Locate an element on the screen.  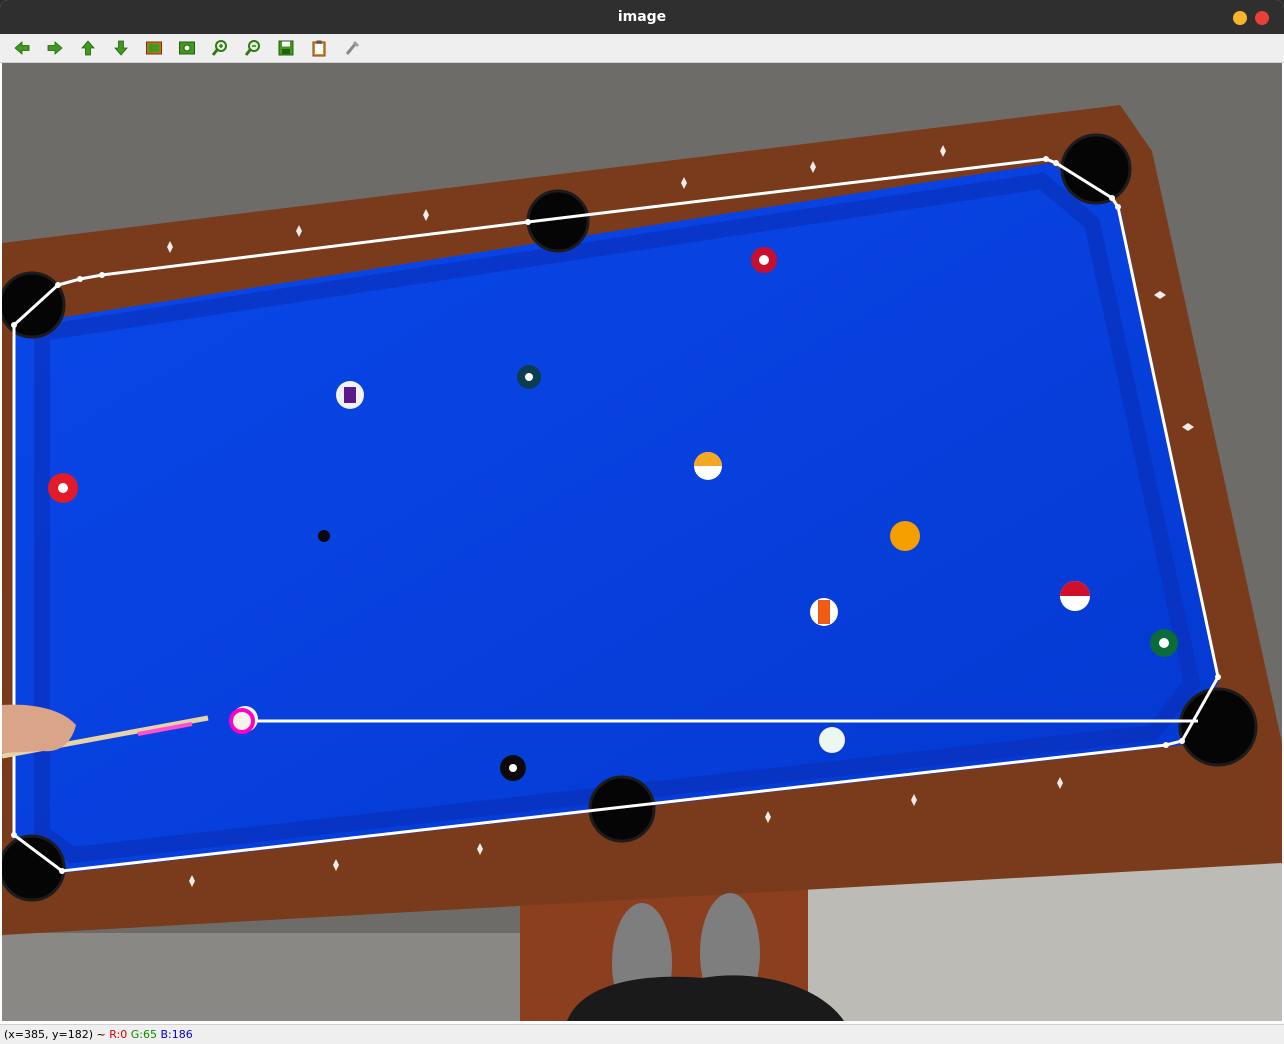
clipboard-icon is located at coordinates (319, 48).